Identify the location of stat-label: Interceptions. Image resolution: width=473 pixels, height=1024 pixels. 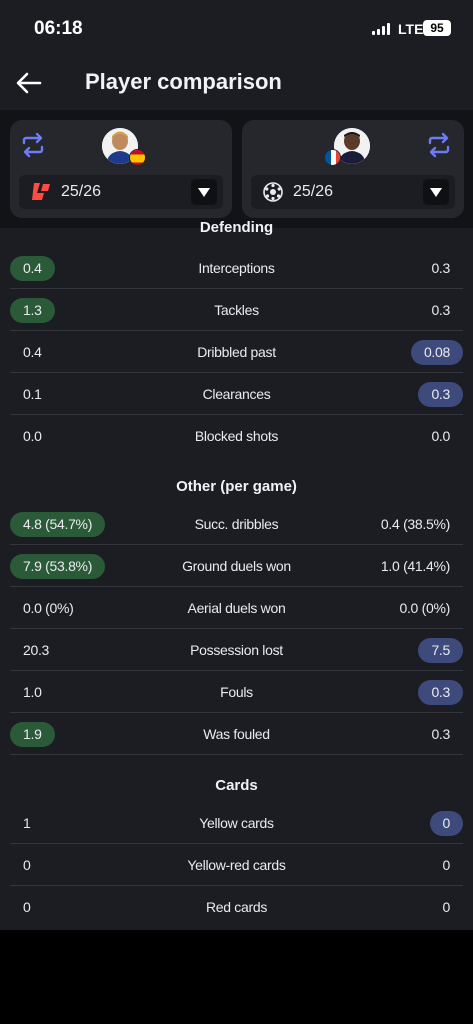
(236, 268).